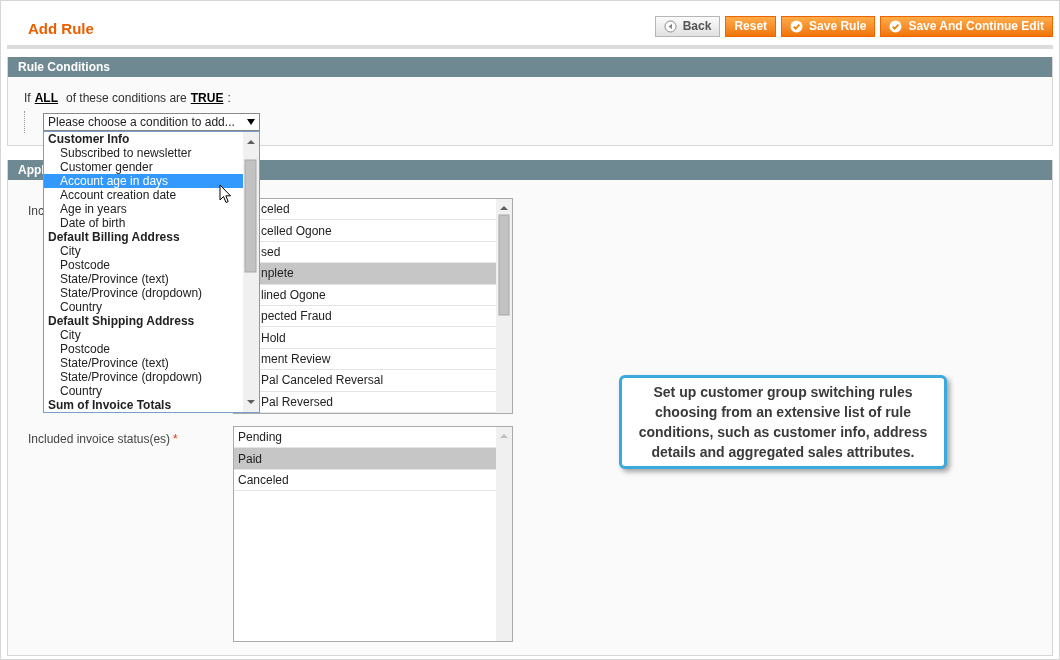  I want to click on option-group: Customer Info, so click(143, 139).